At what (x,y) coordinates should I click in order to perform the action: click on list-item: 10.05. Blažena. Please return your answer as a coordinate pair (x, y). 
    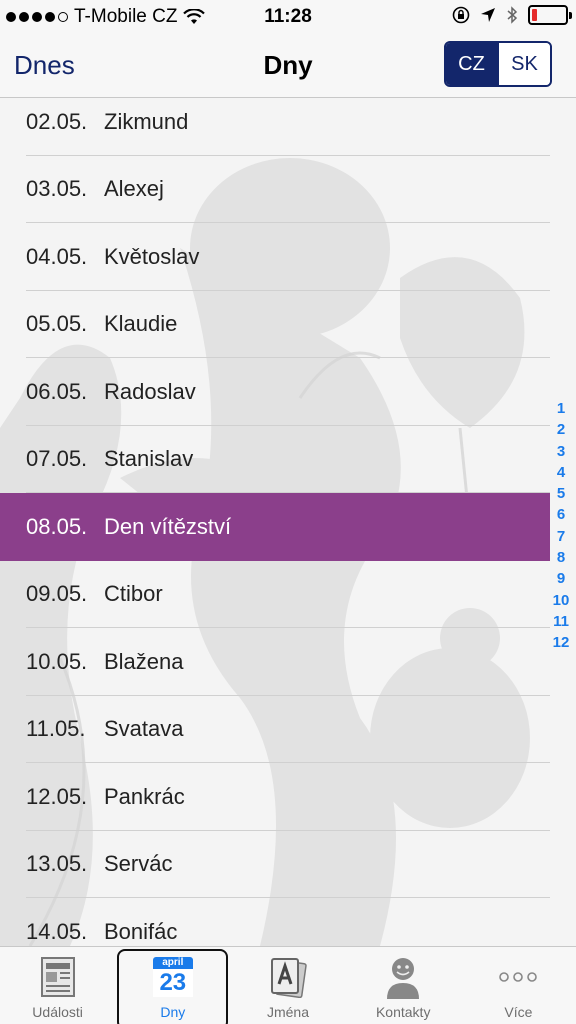
    Looking at the image, I should click on (275, 662).